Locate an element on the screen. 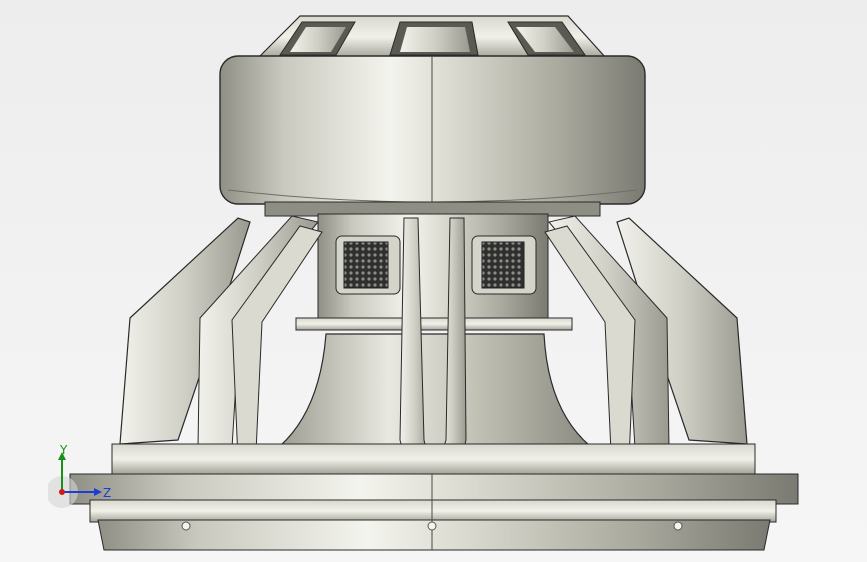 This screenshot has width=867, height=562. magnet-cylinder is located at coordinates (432, 136).